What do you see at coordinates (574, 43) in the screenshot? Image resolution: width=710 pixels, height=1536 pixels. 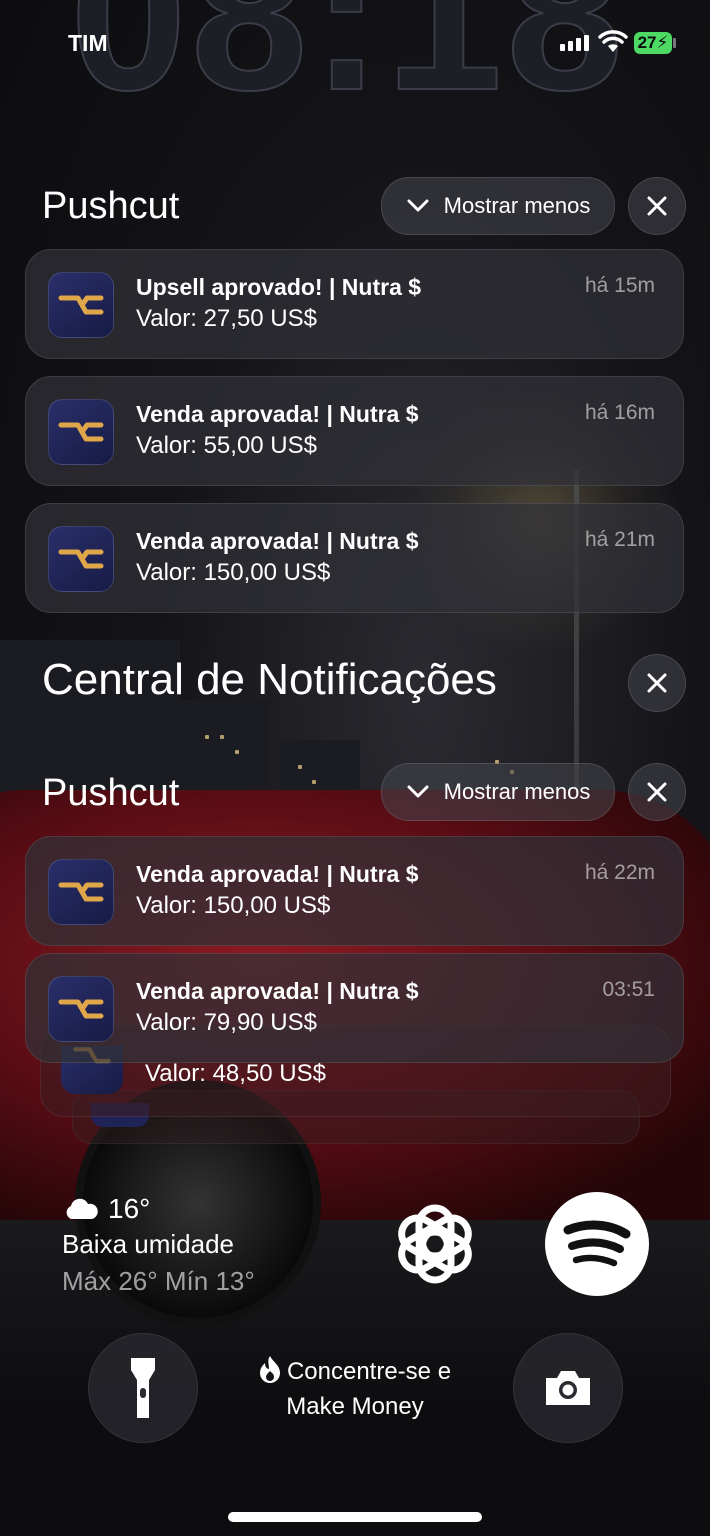 I see `cellular-signal-icon` at bounding box center [574, 43].